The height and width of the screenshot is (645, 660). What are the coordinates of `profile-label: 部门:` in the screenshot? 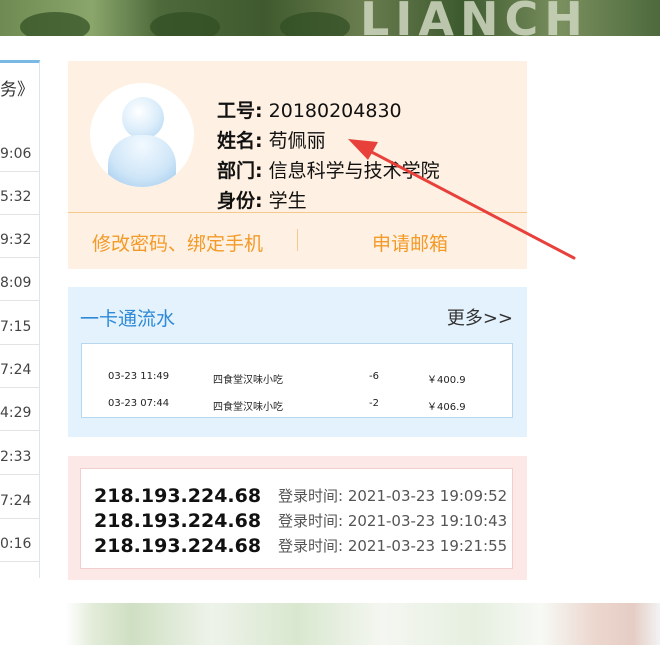 It's located at (240, 171).